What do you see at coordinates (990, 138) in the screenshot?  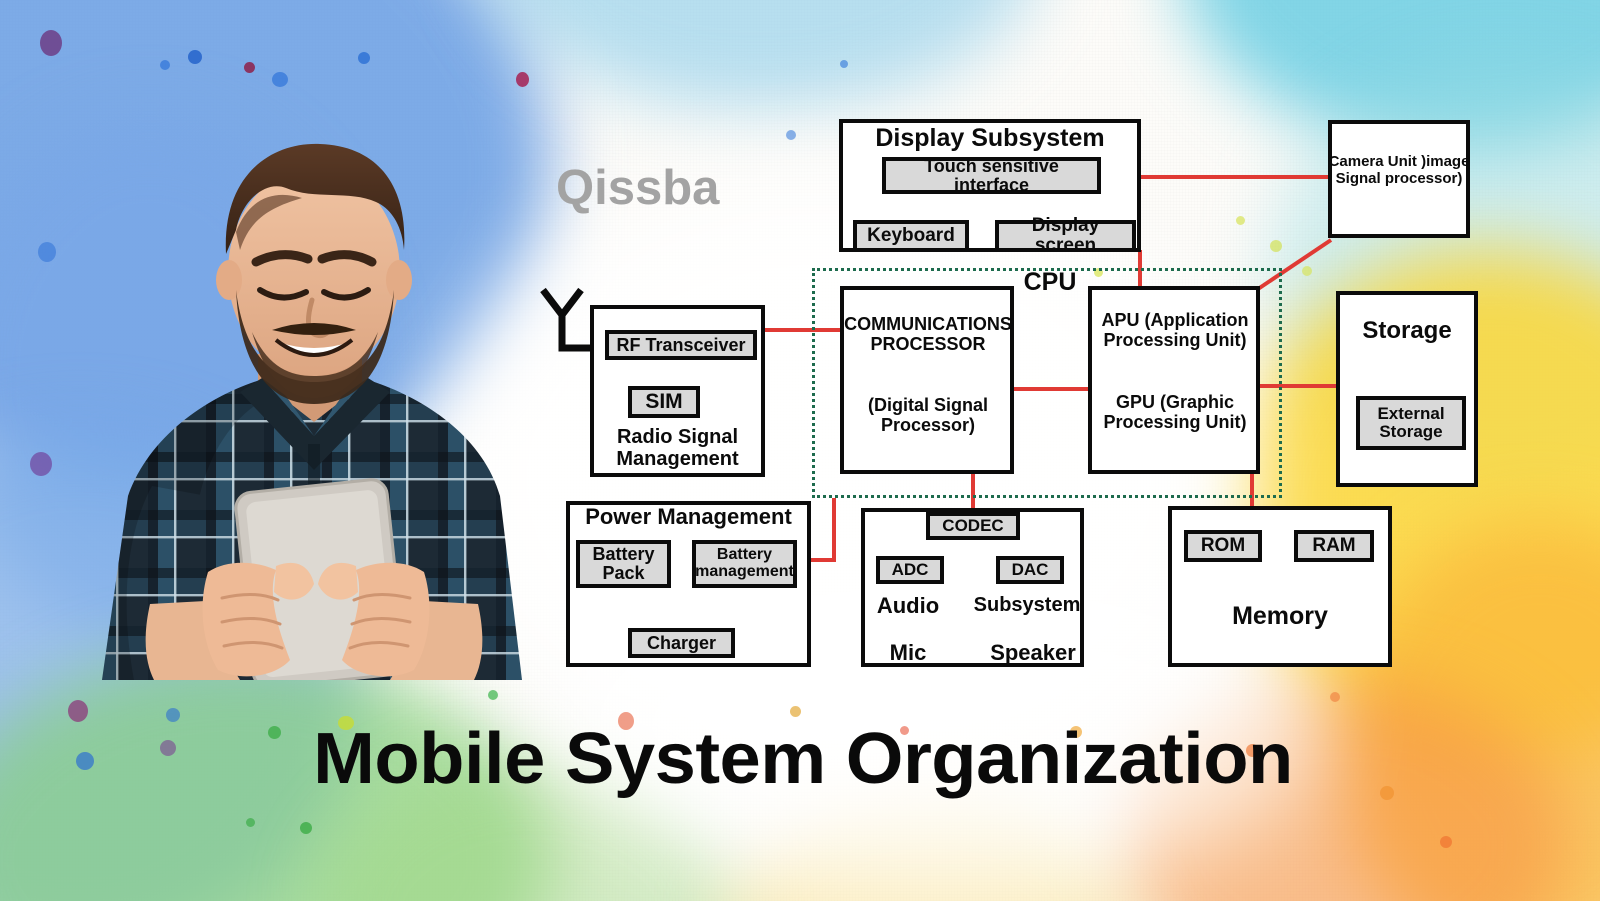 I see `display-subsystem-title: Display Subsystem` at bounding box center [990, 138].